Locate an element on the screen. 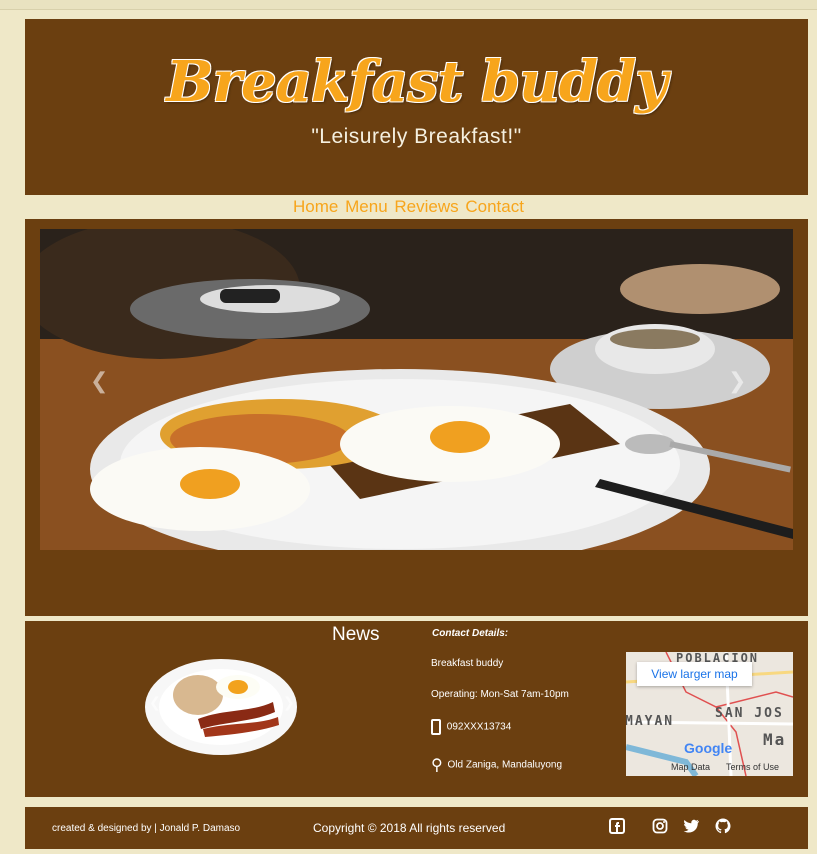 Image resolution: width=817 pixels, height=854 pixels. github-icon is located at coordinates (723, 826).